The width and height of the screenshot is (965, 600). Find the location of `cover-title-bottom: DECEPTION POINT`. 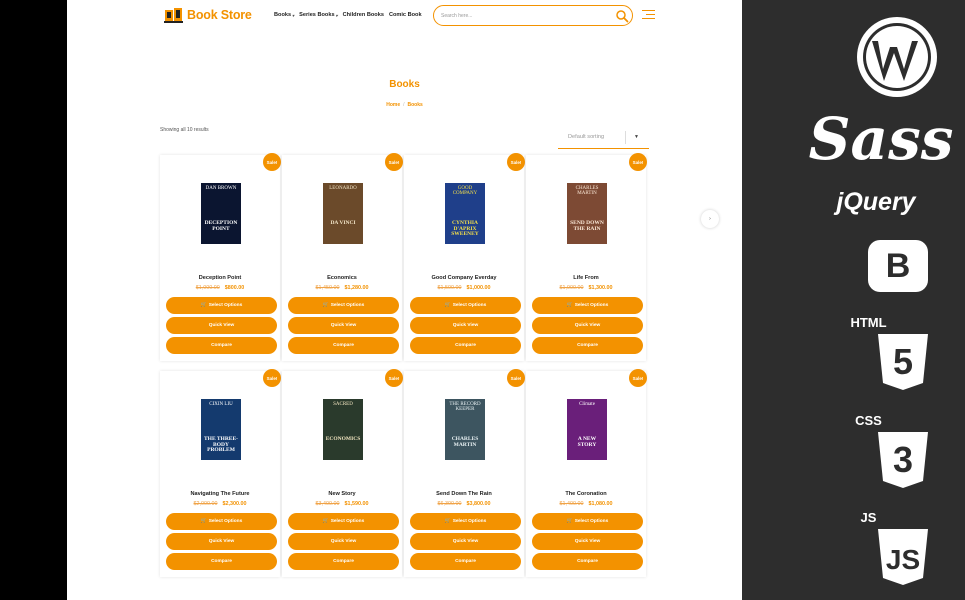

cover-title-bottom: DECEPTION POINT is located at coordinates (221, 226).